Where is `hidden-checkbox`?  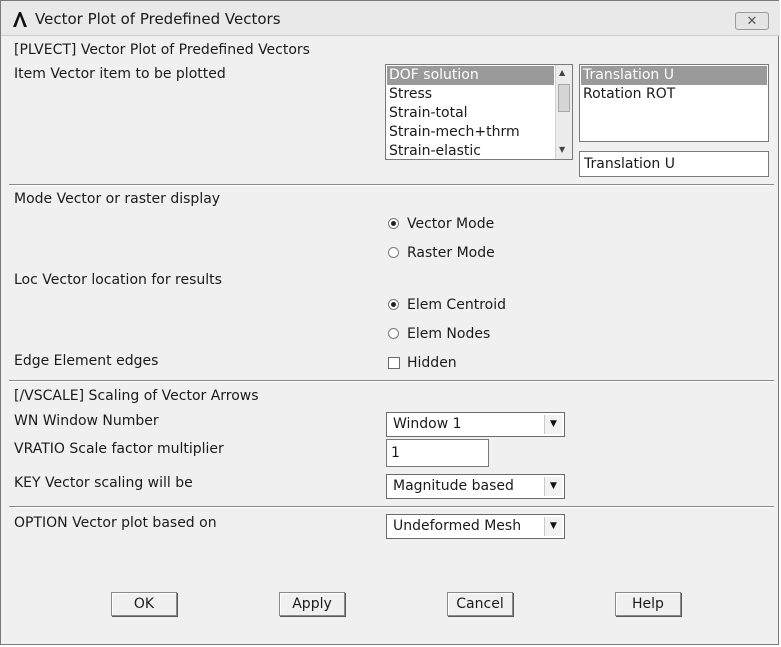
hidden-checkbox is located at coordinates (394, 363).